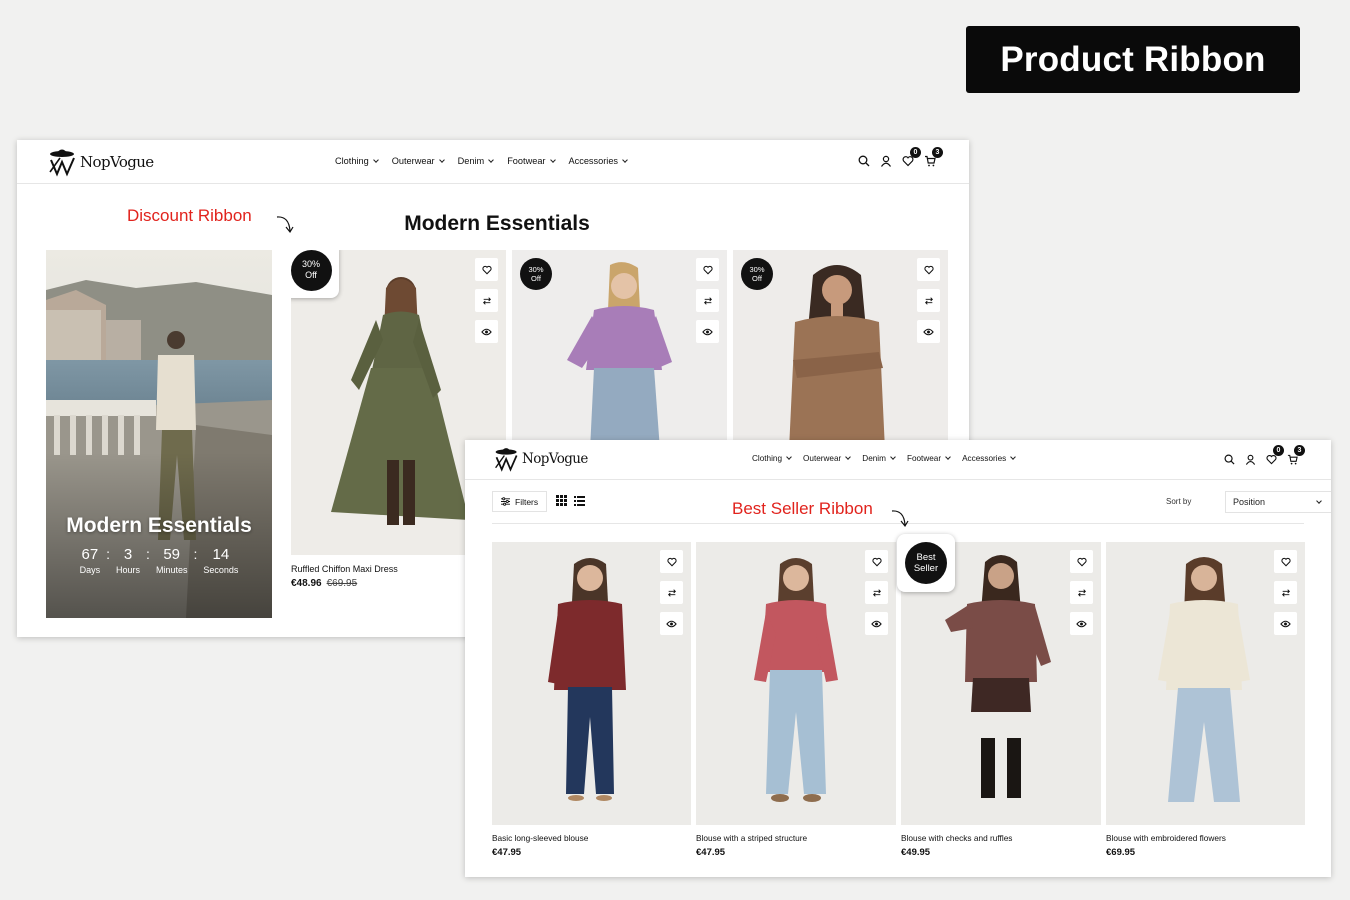  Describe the element at coordinates (315, 274) in the screenshot. I see `discount-ribbon-highlight: 30% Off` at that location.